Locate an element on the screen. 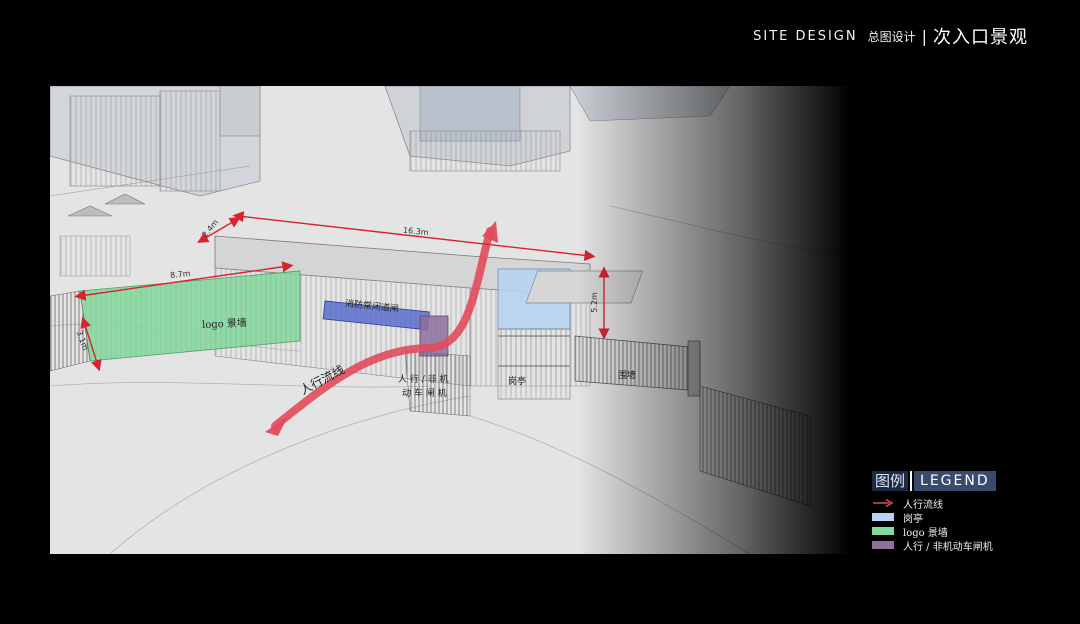 This screenshot has height=624, width=1080. legend-title-en: LEGEND is located at coordinates (955, 481).